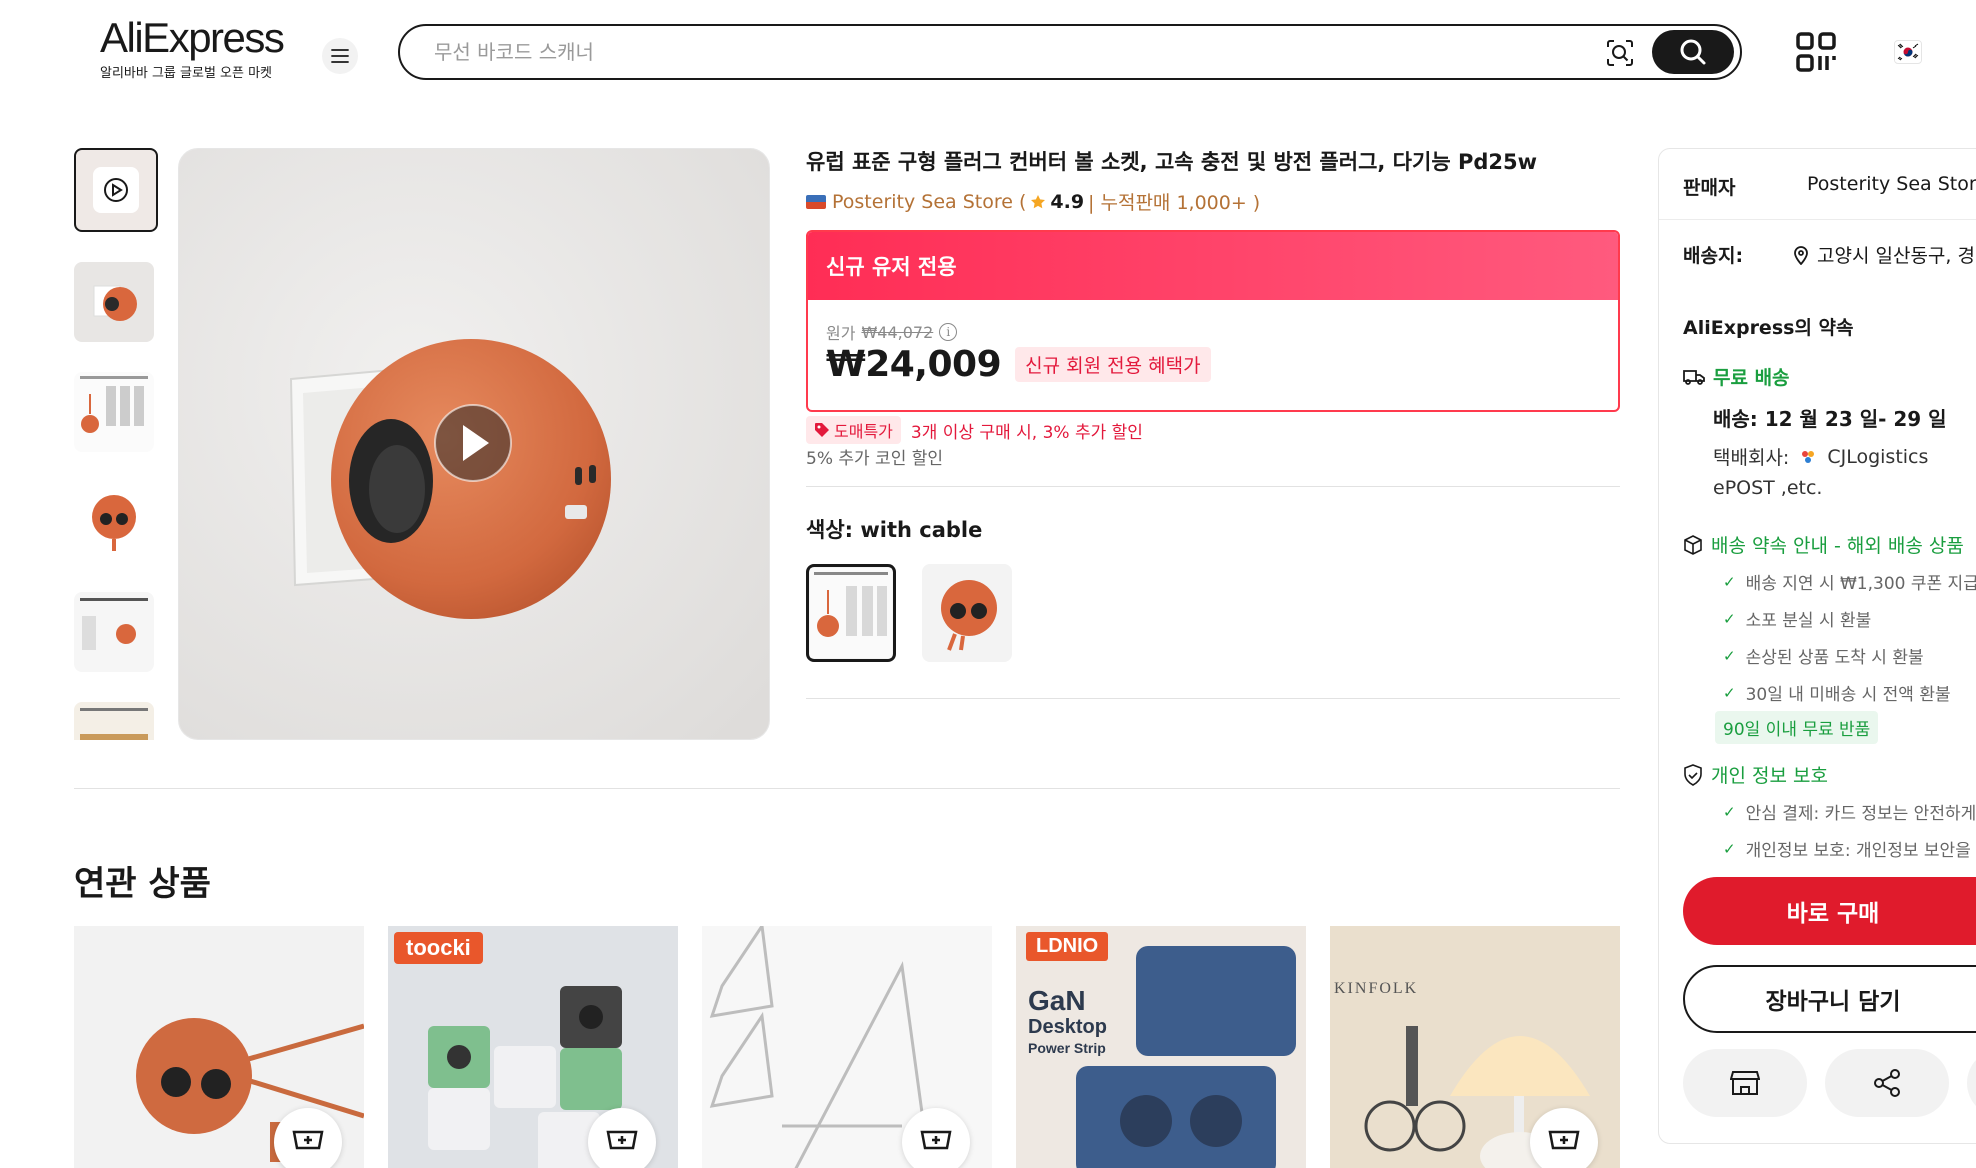 Image resolution: width=1976 pixels, height=1168 pixels. Describe the element at coordinates (1848, 695) in the screenshot. I see `guarantee-item-text: 30일 내 미배송 시 전액 환불` at that location.